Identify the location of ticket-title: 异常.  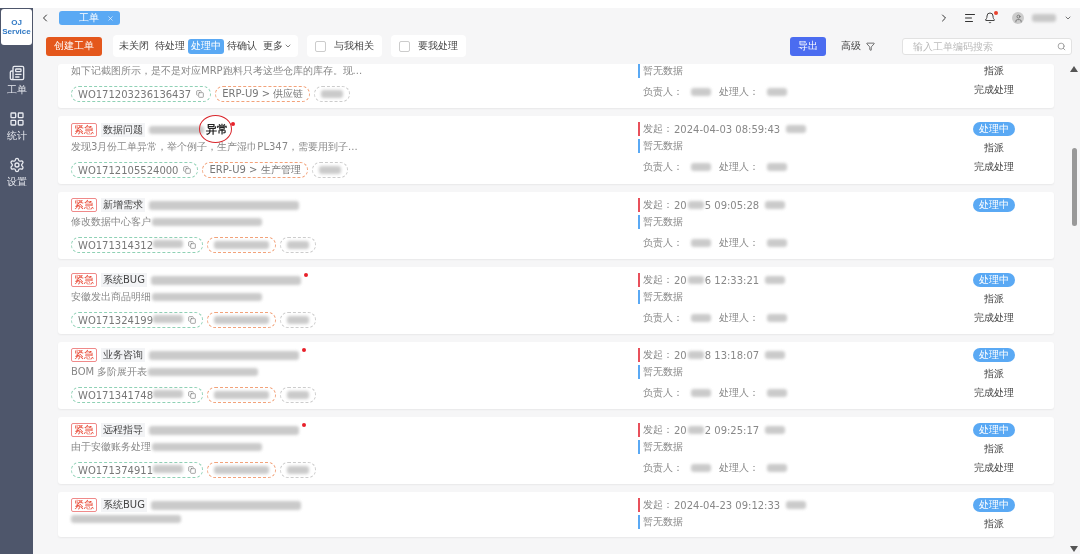
(188, 129).